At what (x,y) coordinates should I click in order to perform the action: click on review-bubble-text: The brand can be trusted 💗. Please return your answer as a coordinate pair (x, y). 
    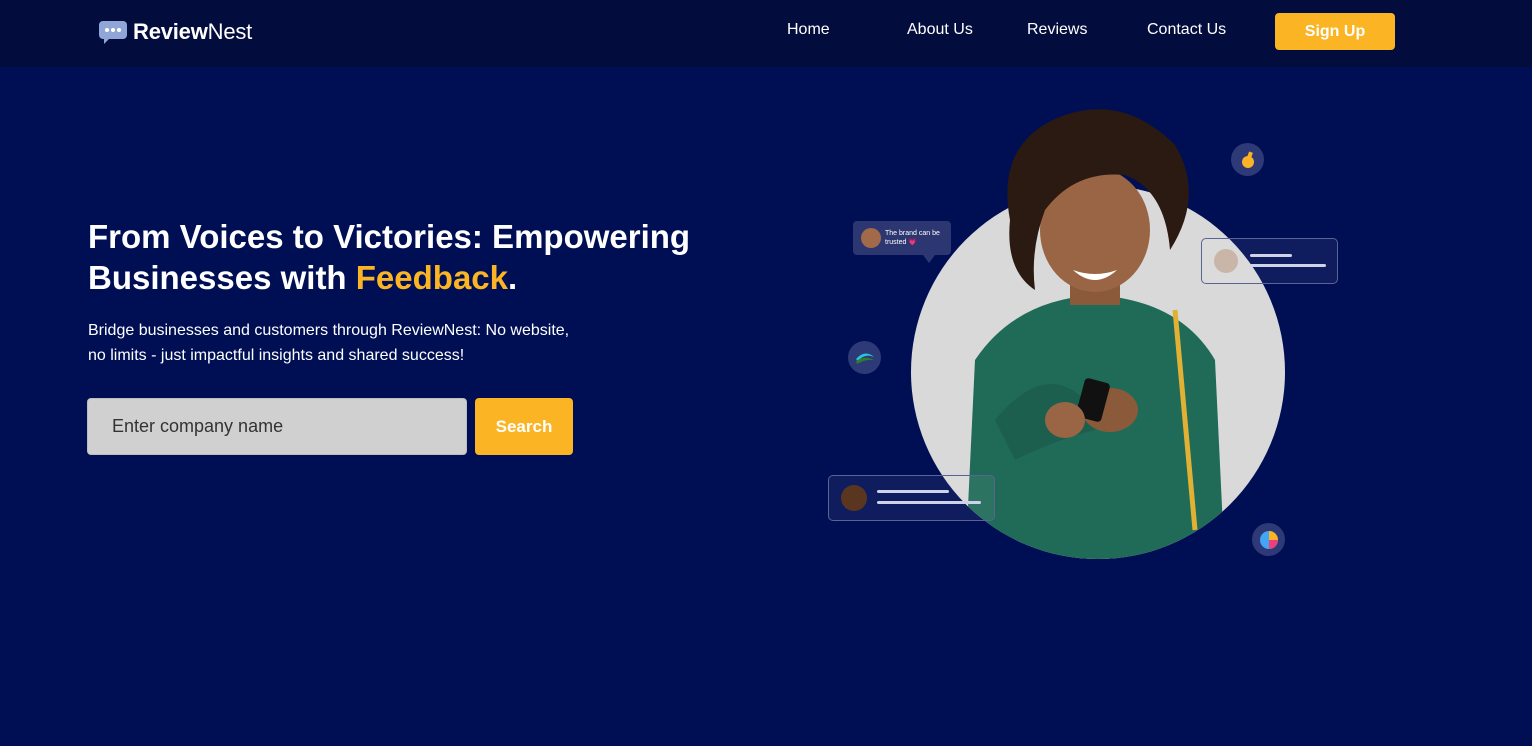
    Looking at the image, I should click on (912, 238).